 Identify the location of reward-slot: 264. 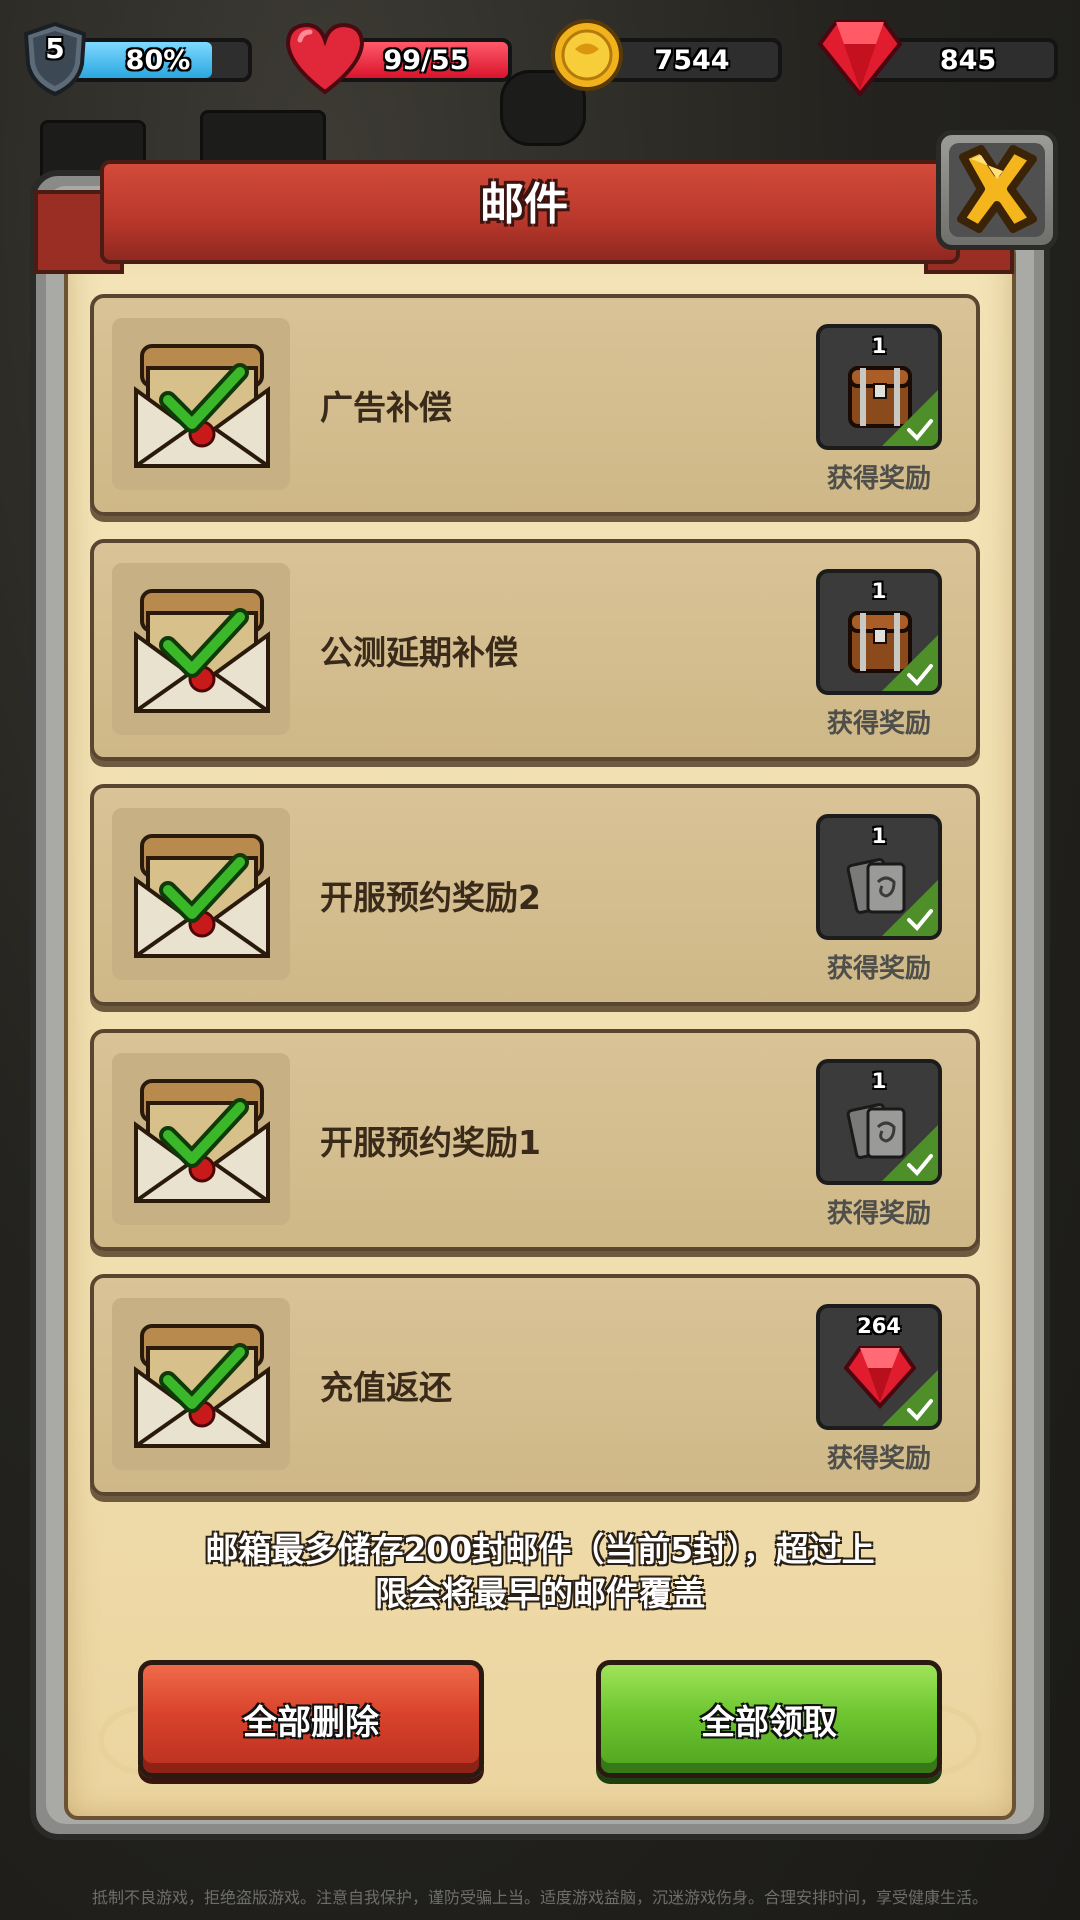
(879, 1367).